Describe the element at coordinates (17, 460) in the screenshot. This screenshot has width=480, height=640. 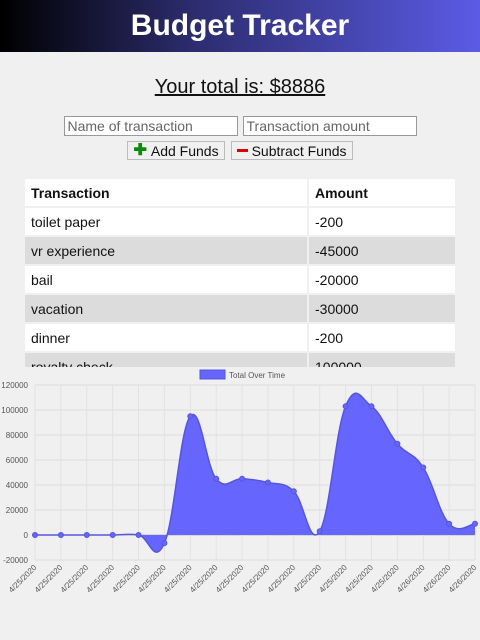
I see `y-tick-label: 60000` at that location.